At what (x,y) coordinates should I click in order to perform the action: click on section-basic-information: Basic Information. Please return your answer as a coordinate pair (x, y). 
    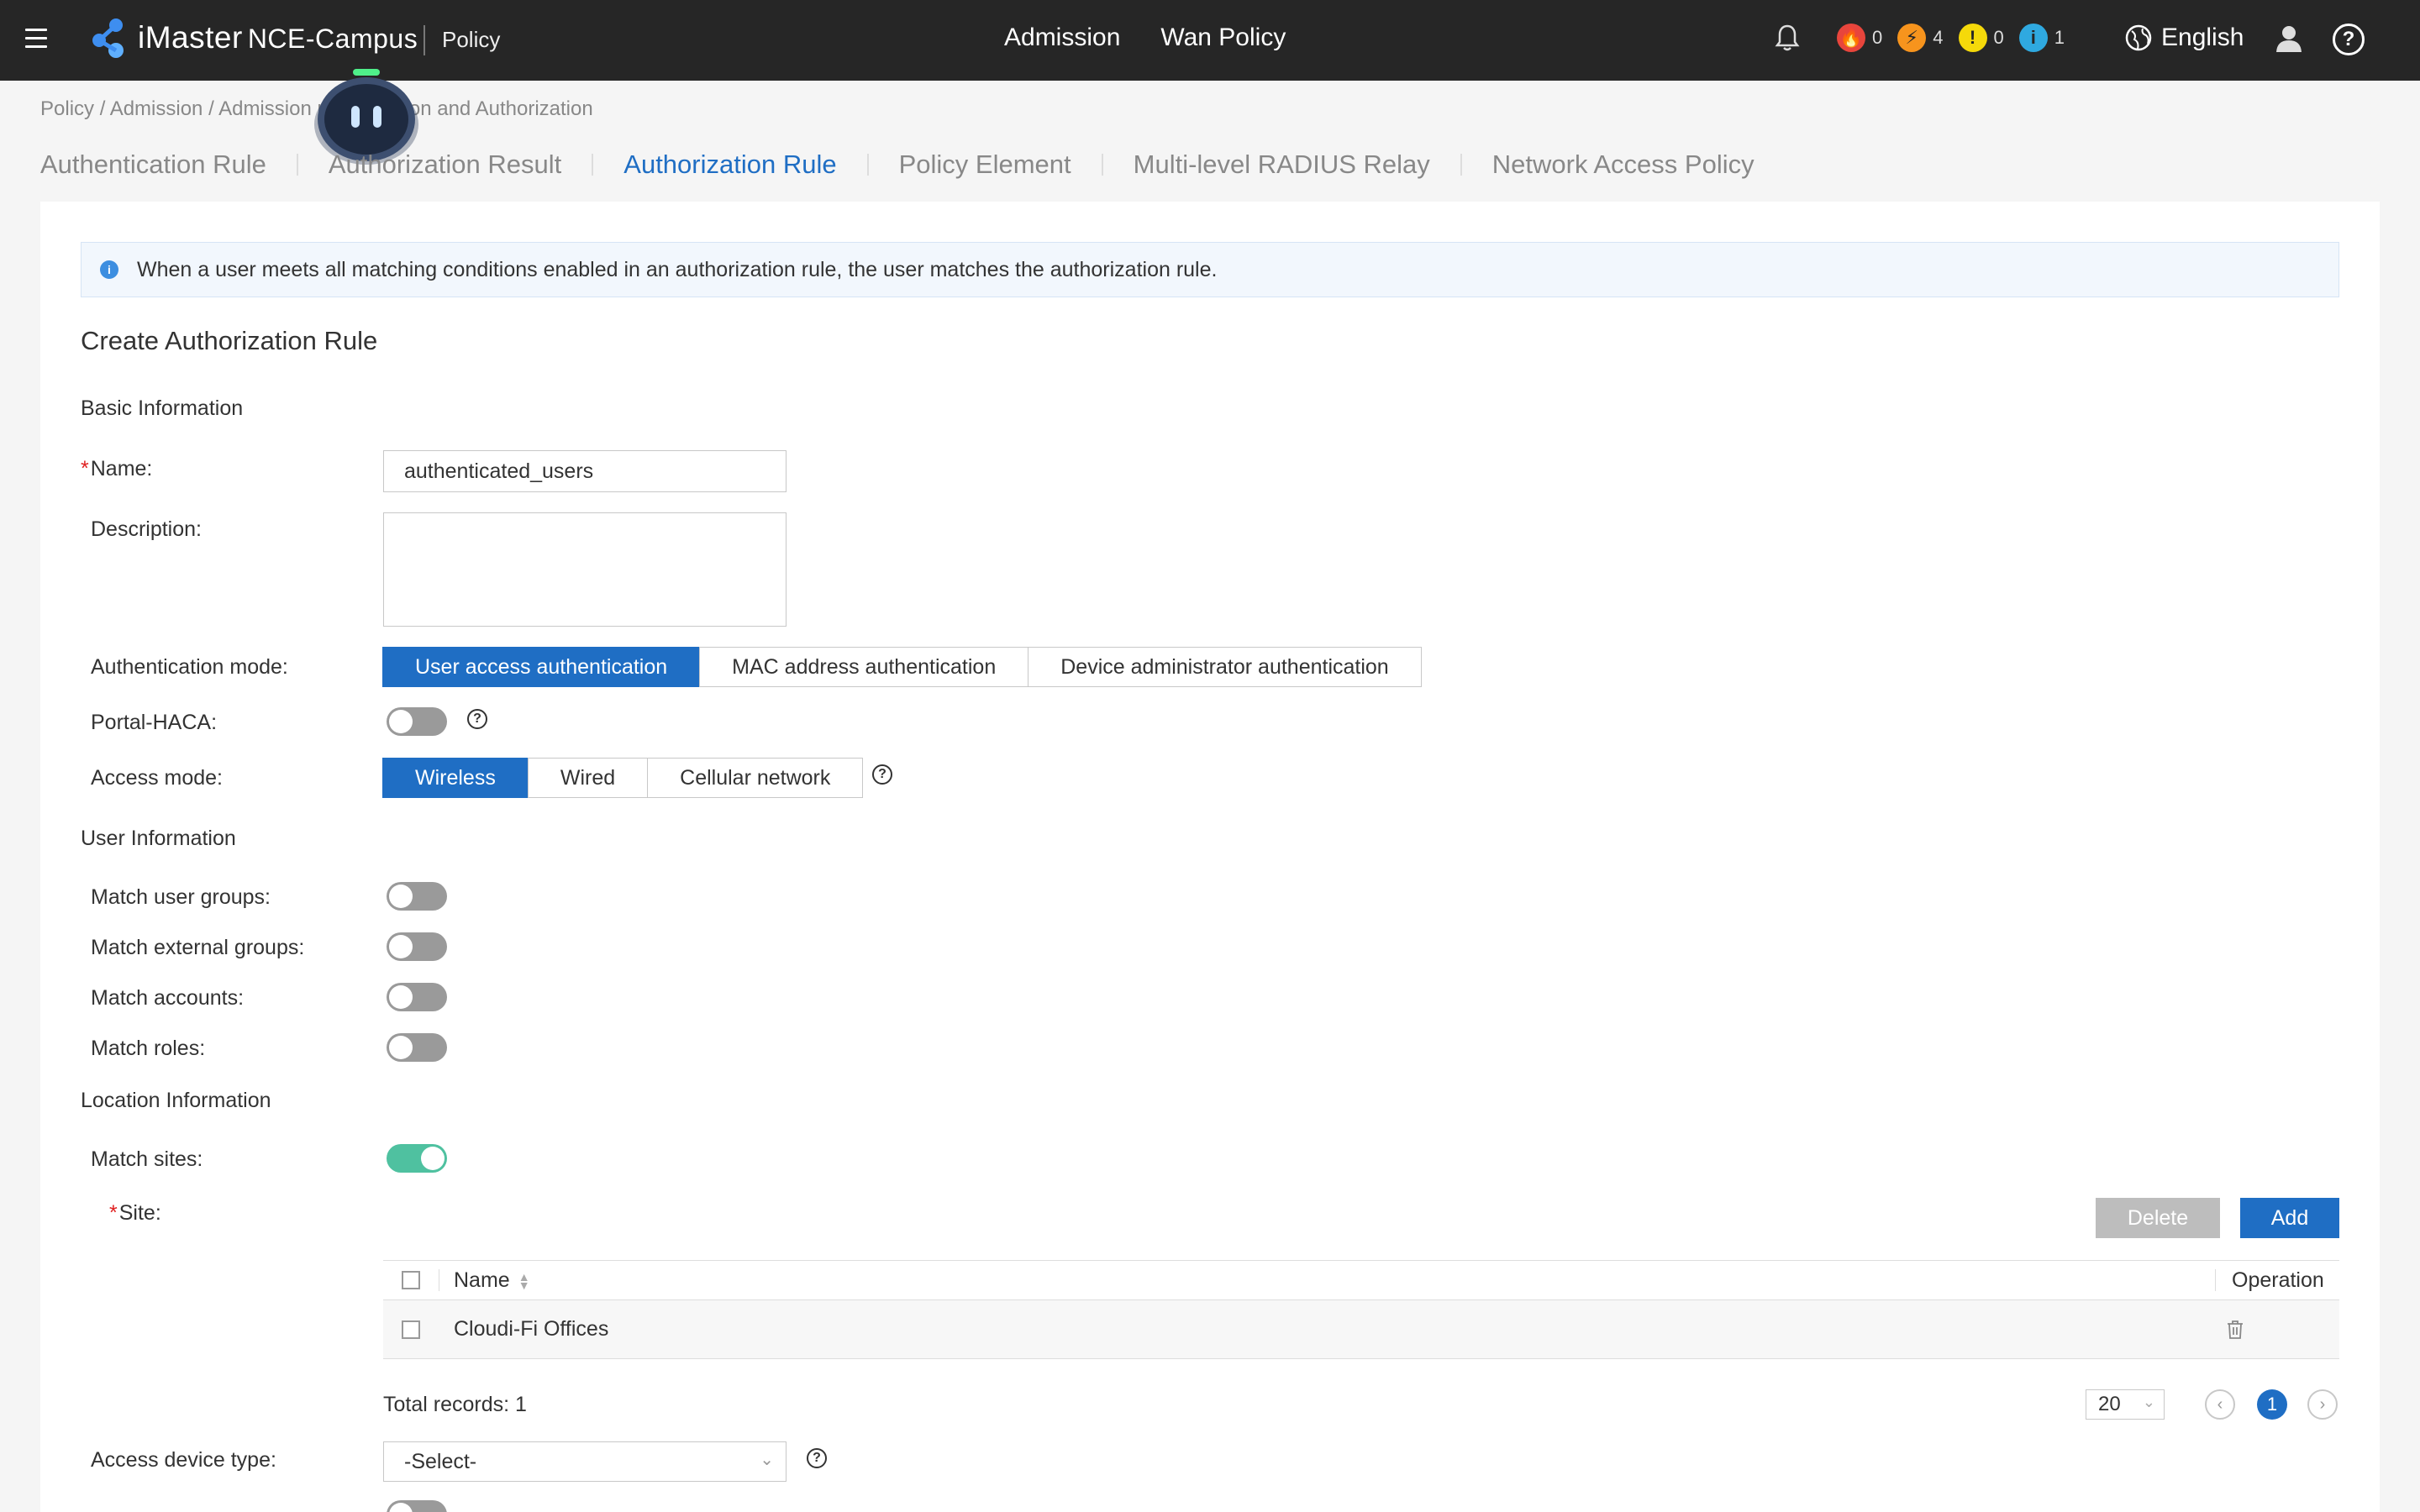
    Looking at the image, I should click on (162, 408).